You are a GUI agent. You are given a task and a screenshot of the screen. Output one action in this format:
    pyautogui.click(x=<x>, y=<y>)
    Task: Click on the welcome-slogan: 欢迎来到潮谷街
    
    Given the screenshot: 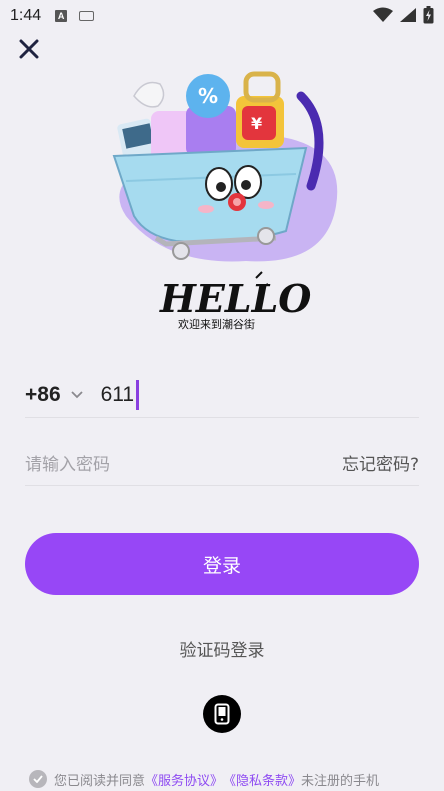 What is the action you would take?
    pyautogui.click(x=216, y=324)
    